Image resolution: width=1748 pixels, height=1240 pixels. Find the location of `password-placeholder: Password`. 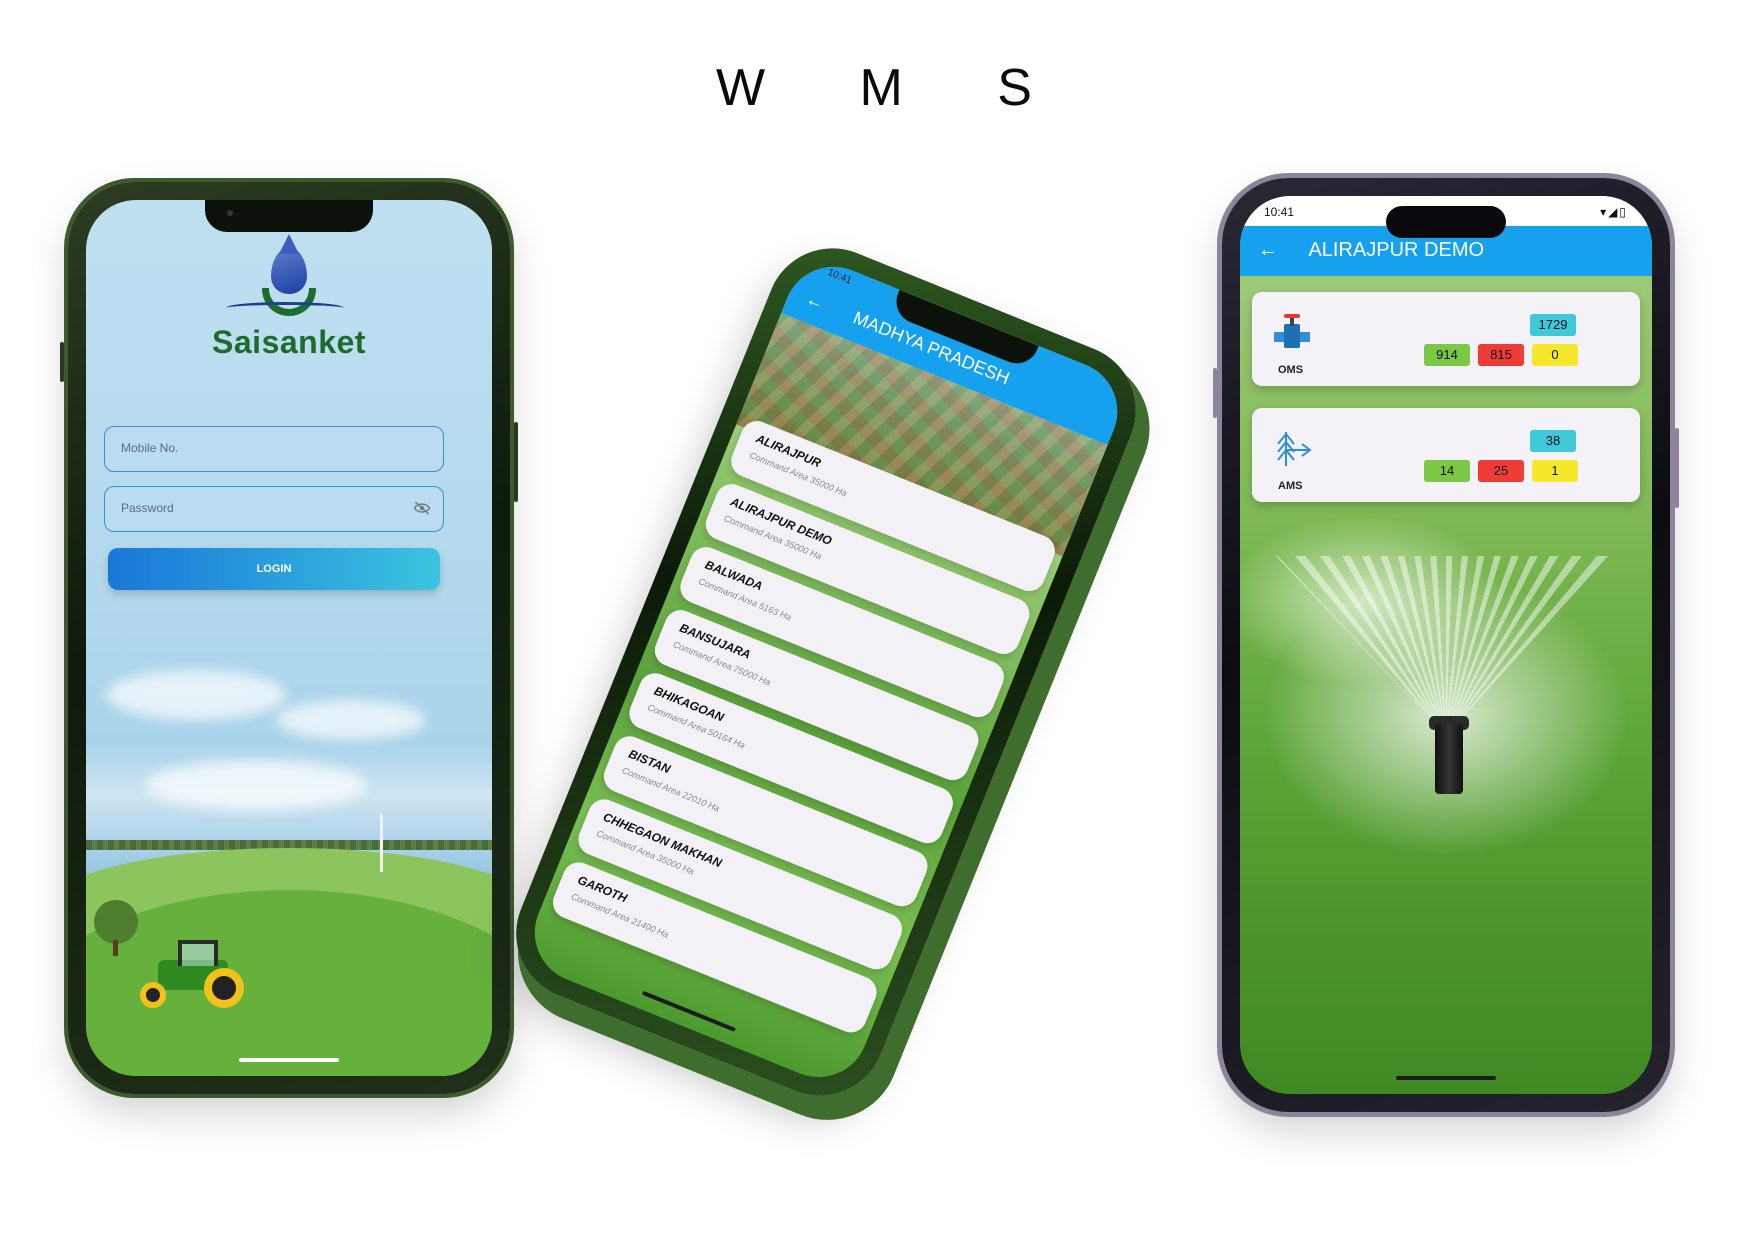

password-placeholder: Password is located at coordinates (147, 508).